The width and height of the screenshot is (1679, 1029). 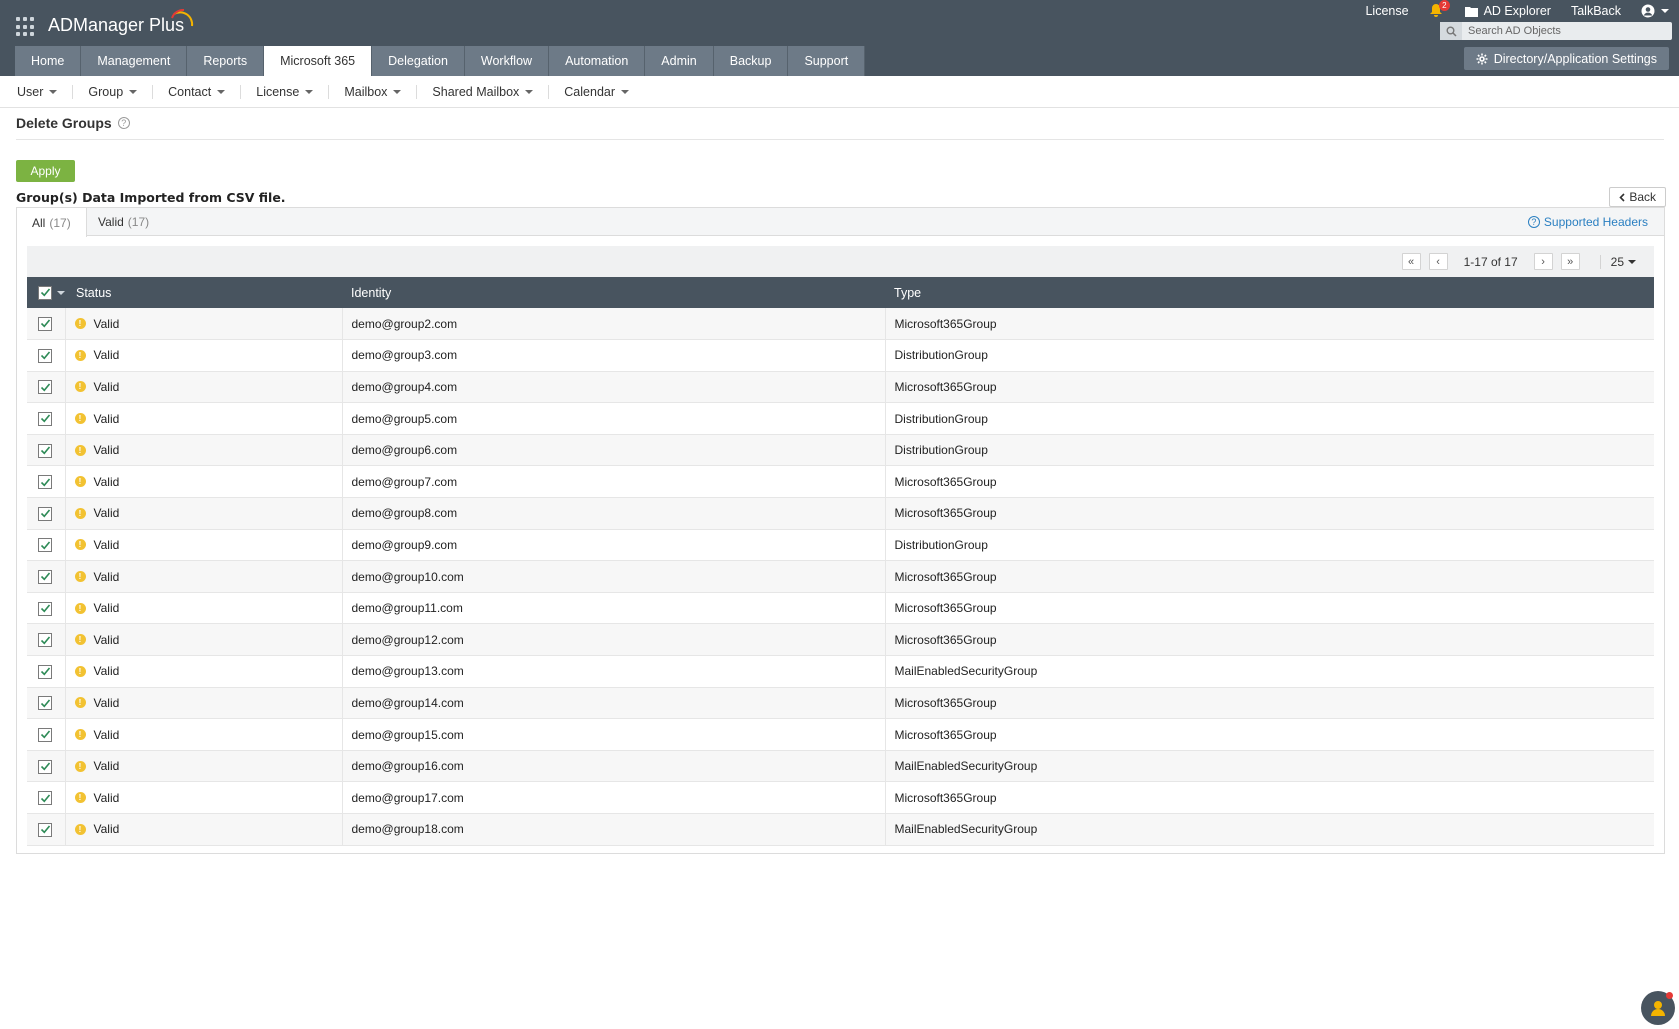 I want to click on talkback-link: TalkBack, so click(x=1596, y=11).